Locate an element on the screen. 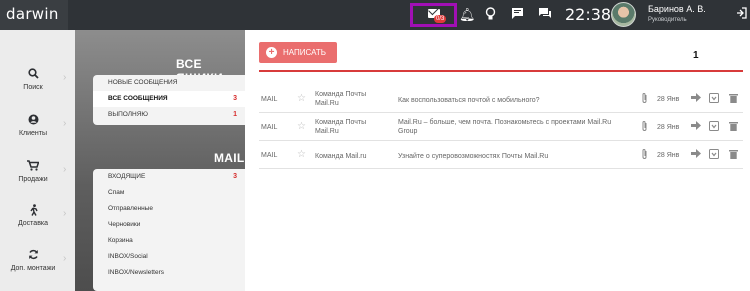 Image resolution: width=750 pixels, height=291 pixels. cart-icon is located at coordinates (33, 167).